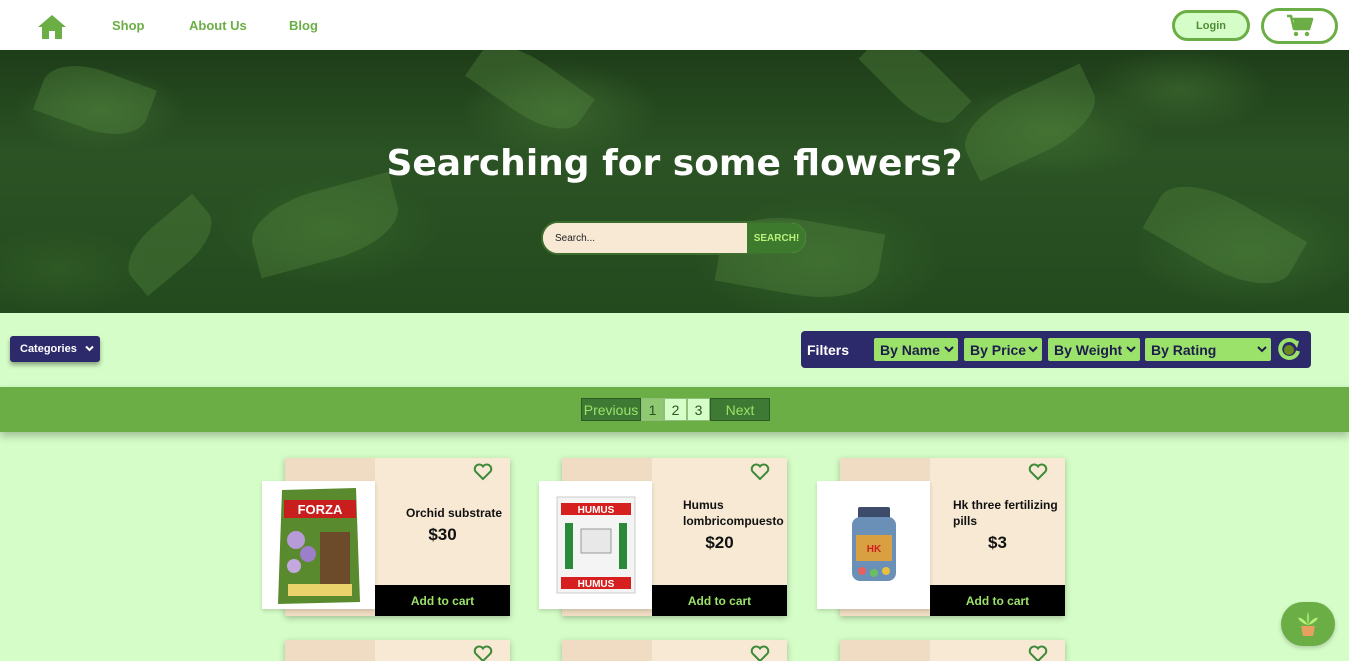 Image resolution: width=1349 pixels, height=661 pixels. Describe the element at coordinates (128, 25) in the screenshot. I see `nav-link-shop: Shop` at that location.